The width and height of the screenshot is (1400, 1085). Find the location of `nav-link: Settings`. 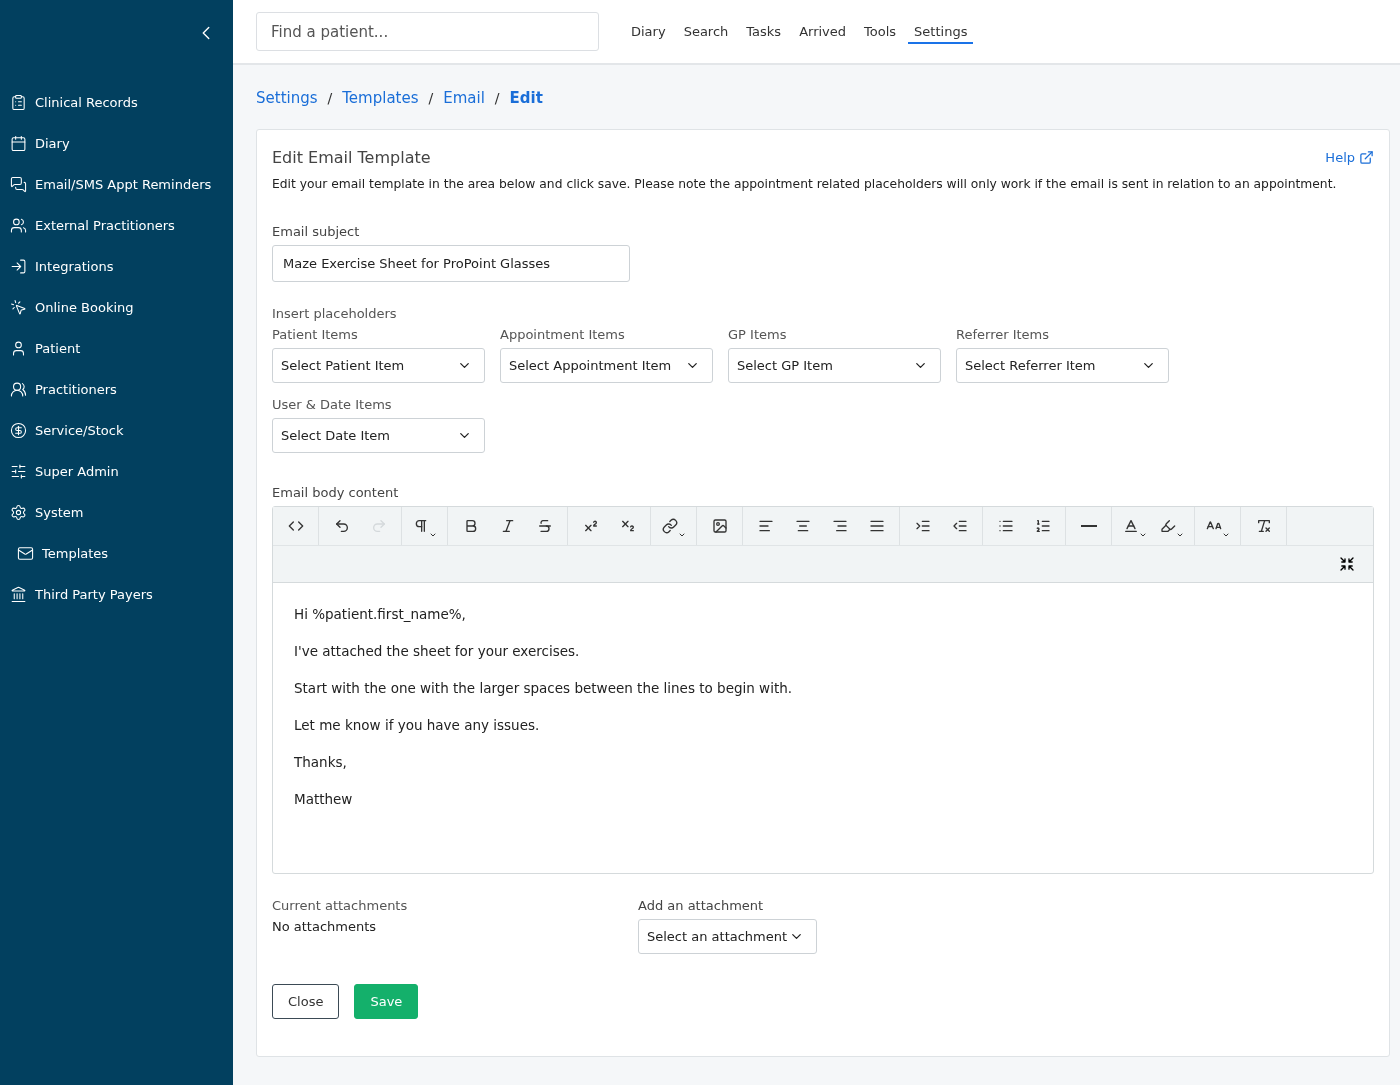

nav-link: Settings is located at coordinates (941, 31).